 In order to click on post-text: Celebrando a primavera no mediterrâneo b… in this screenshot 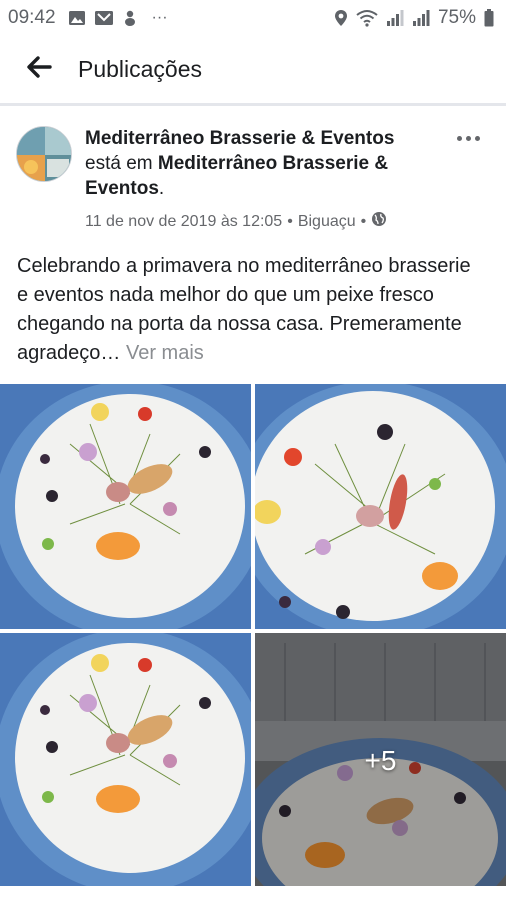, I will do `click(252, 310)`.